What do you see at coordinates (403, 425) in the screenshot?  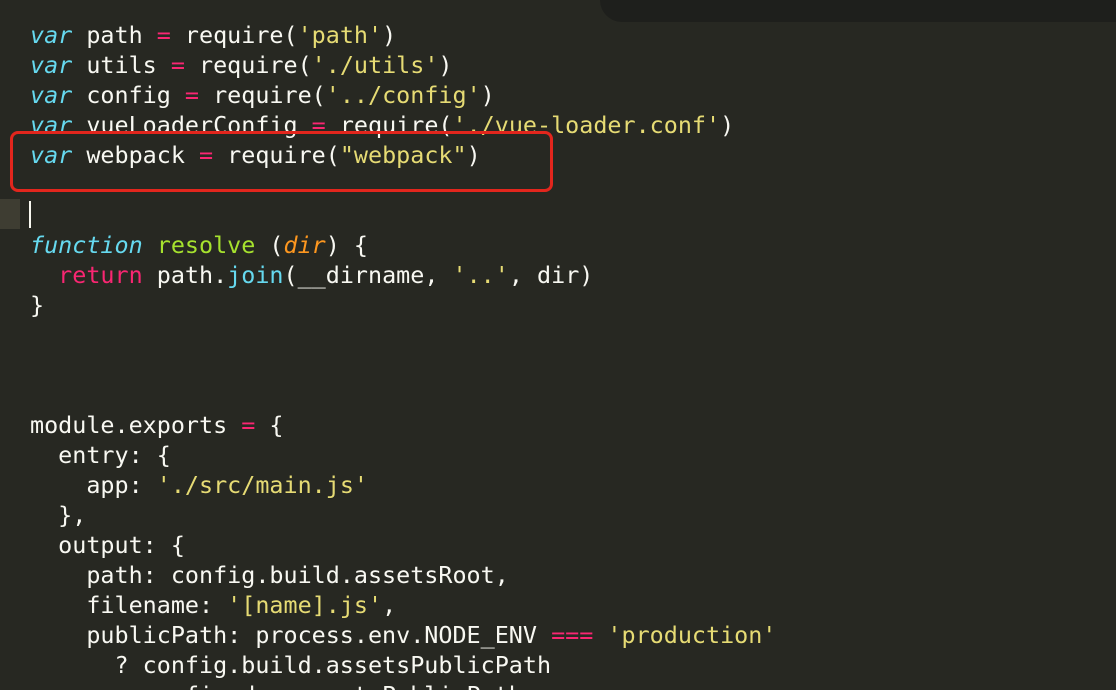 I see `code-line: module.exports = {` at bounding box center [403, 425].